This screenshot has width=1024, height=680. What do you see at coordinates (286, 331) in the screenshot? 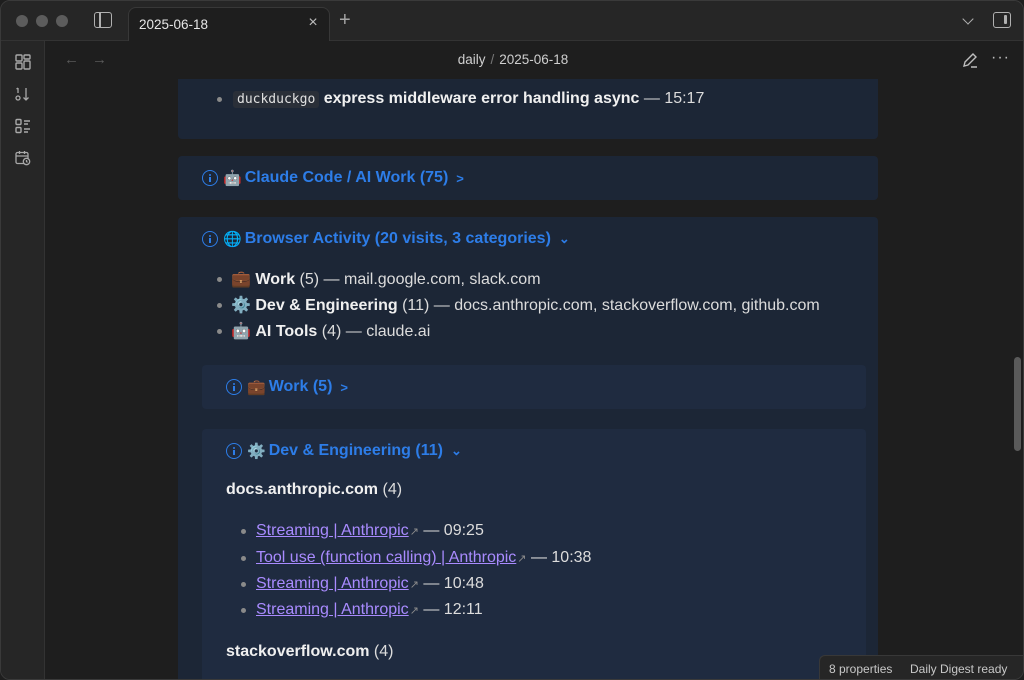
I see `category-name: AI Tools` at bounding box center [286, 331].